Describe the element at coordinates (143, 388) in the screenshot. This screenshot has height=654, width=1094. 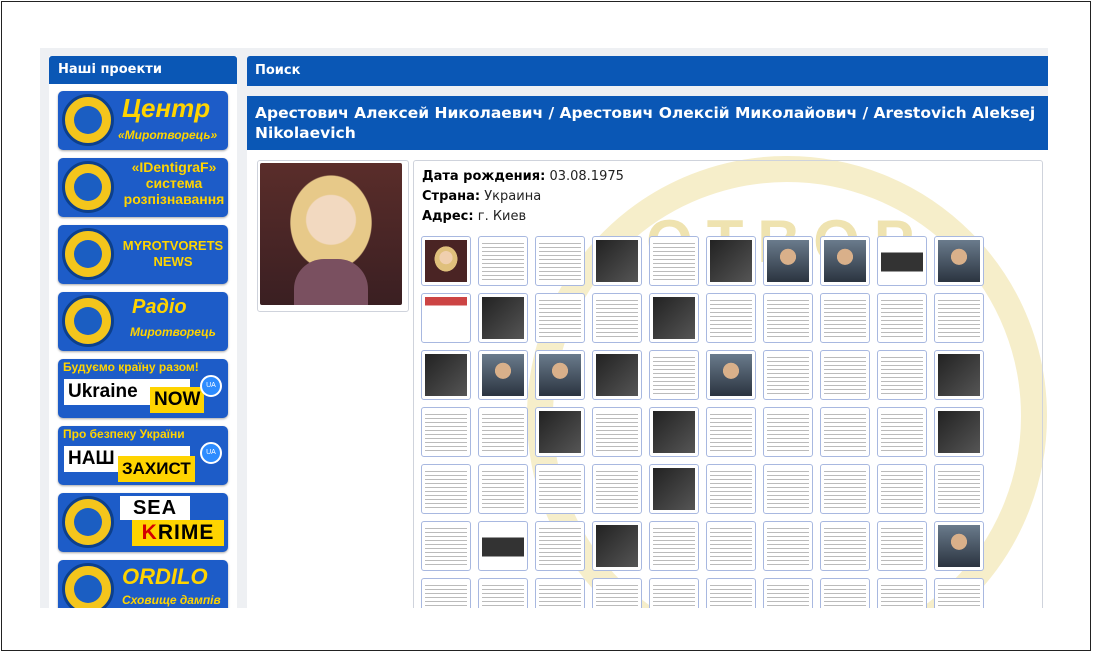
I see `banner-ukraine-now: Будуємо країну разом! Ukraine NOW UA` at that location.